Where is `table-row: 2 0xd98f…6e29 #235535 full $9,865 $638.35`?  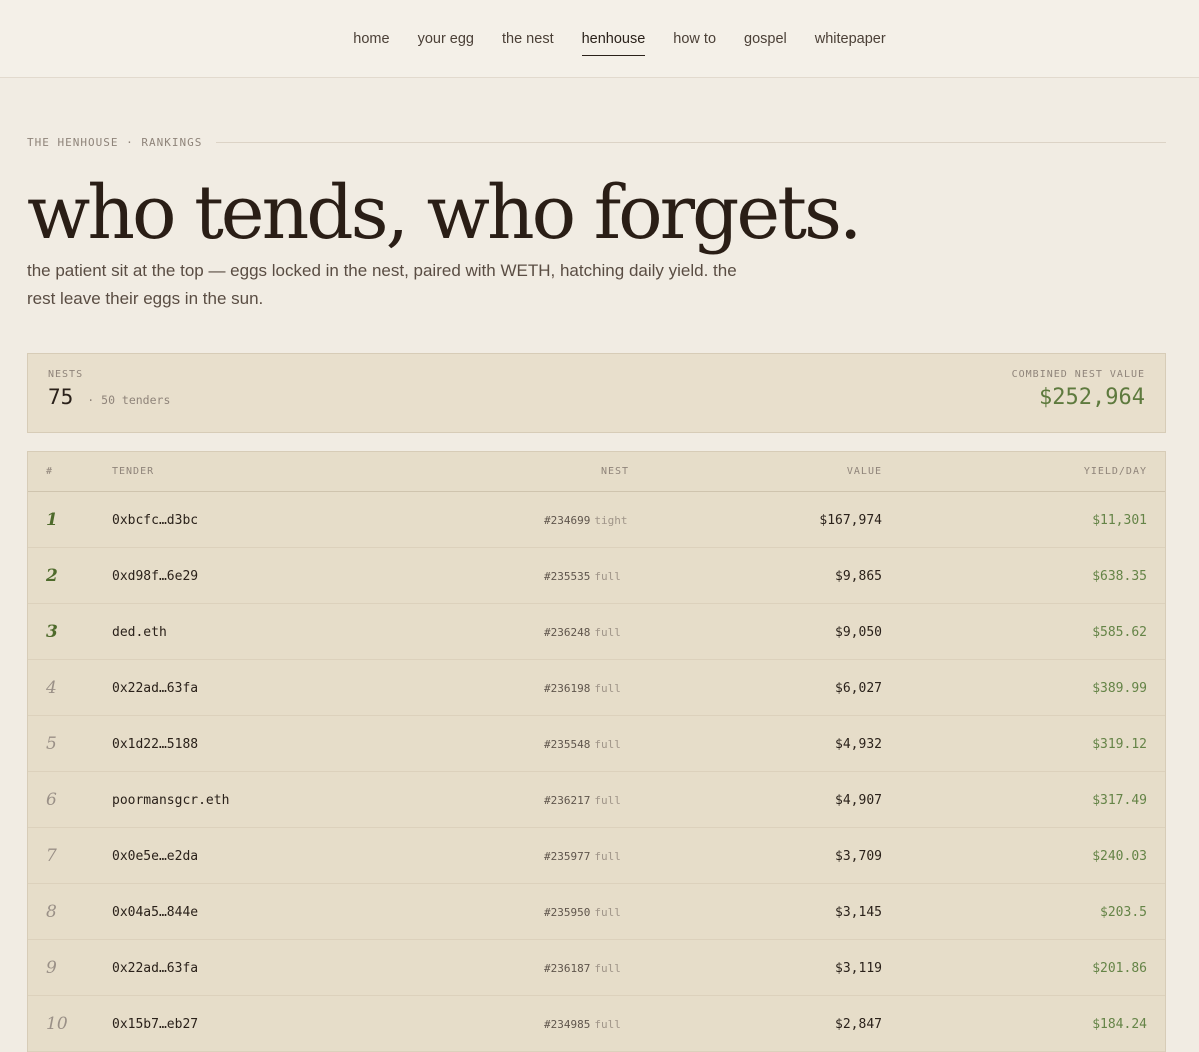 table-row: 2 0xd98f…6e29 #235535 full $9,865 $638.35 is located at coordinates (596, 576).